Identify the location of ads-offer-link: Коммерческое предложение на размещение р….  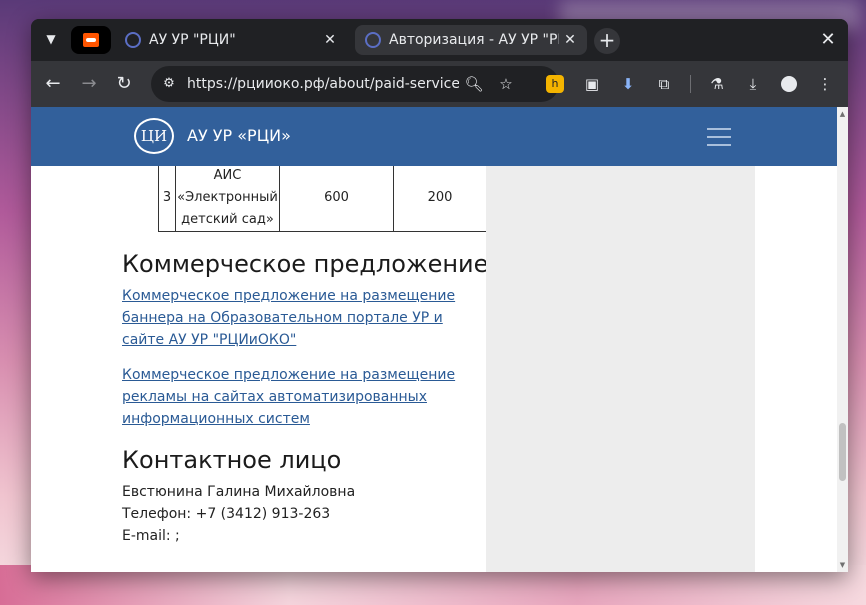
(294, 397).